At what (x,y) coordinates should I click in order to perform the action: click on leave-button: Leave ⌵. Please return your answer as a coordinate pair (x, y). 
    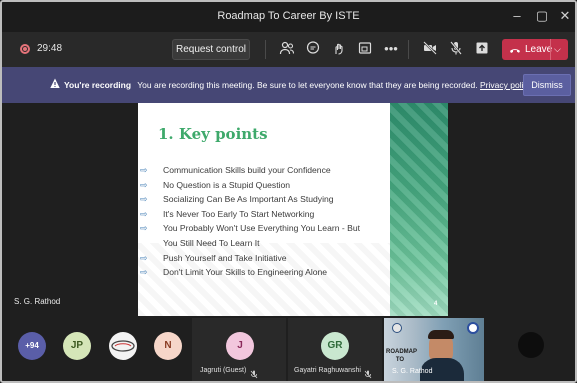
    Looking at the image, I should click on (535, 49).